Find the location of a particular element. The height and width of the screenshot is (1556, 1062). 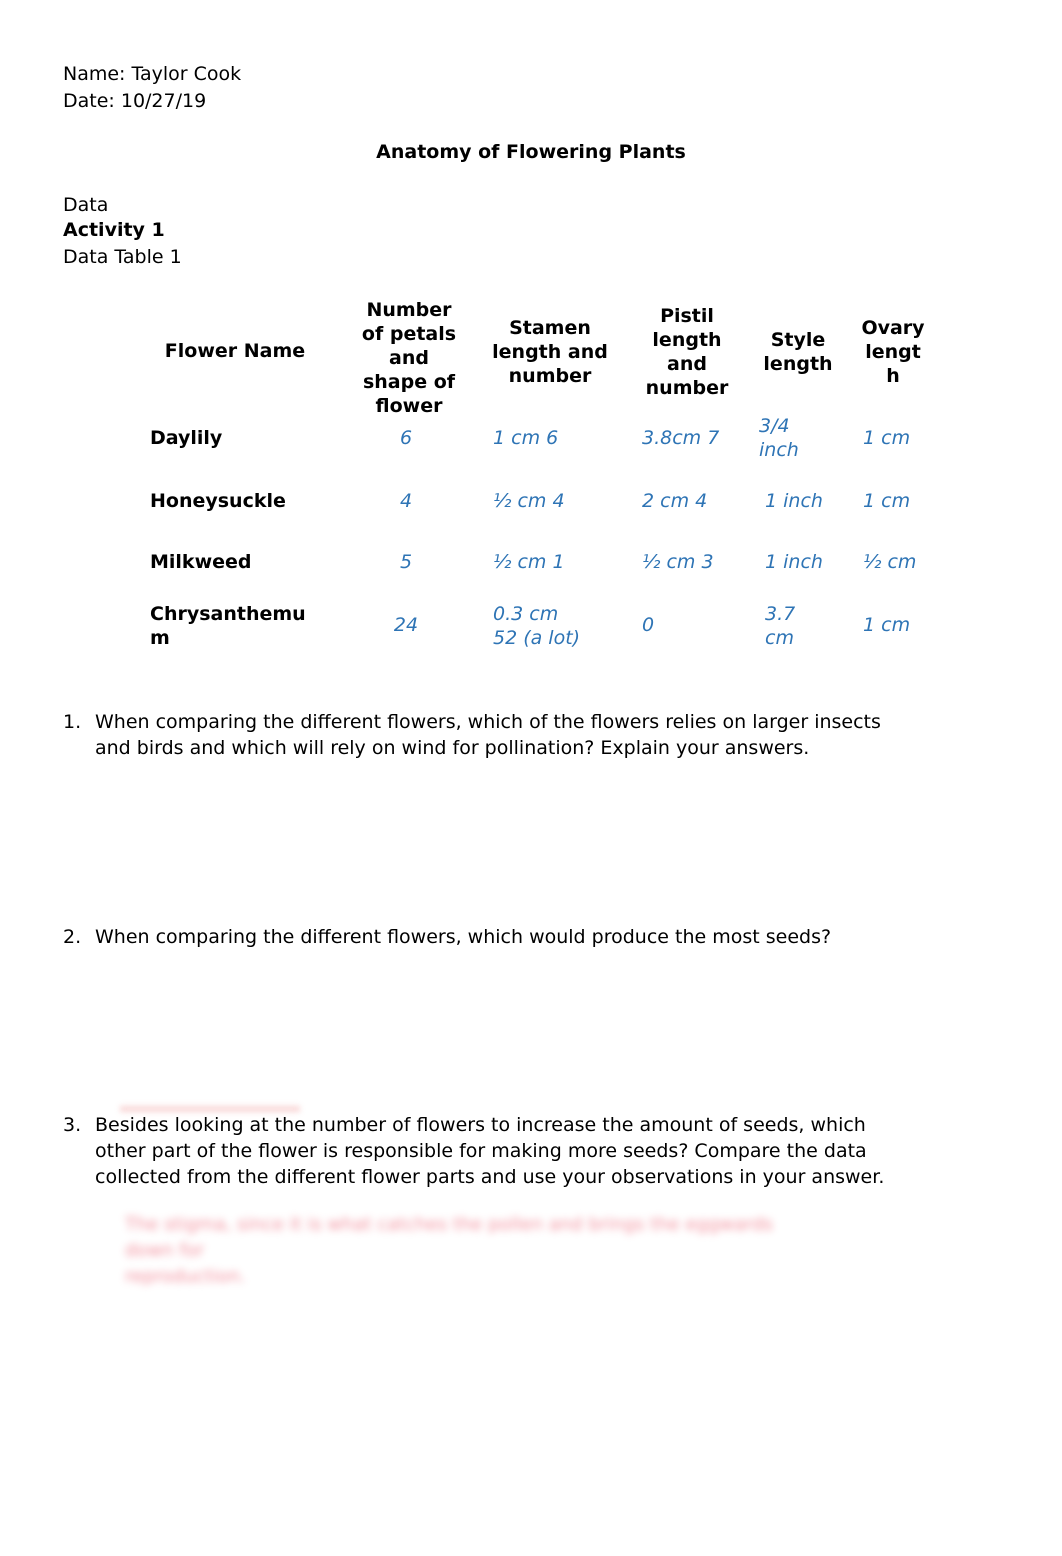

header-ovary: Ovary lengt h is located at coordinates (893, 352).